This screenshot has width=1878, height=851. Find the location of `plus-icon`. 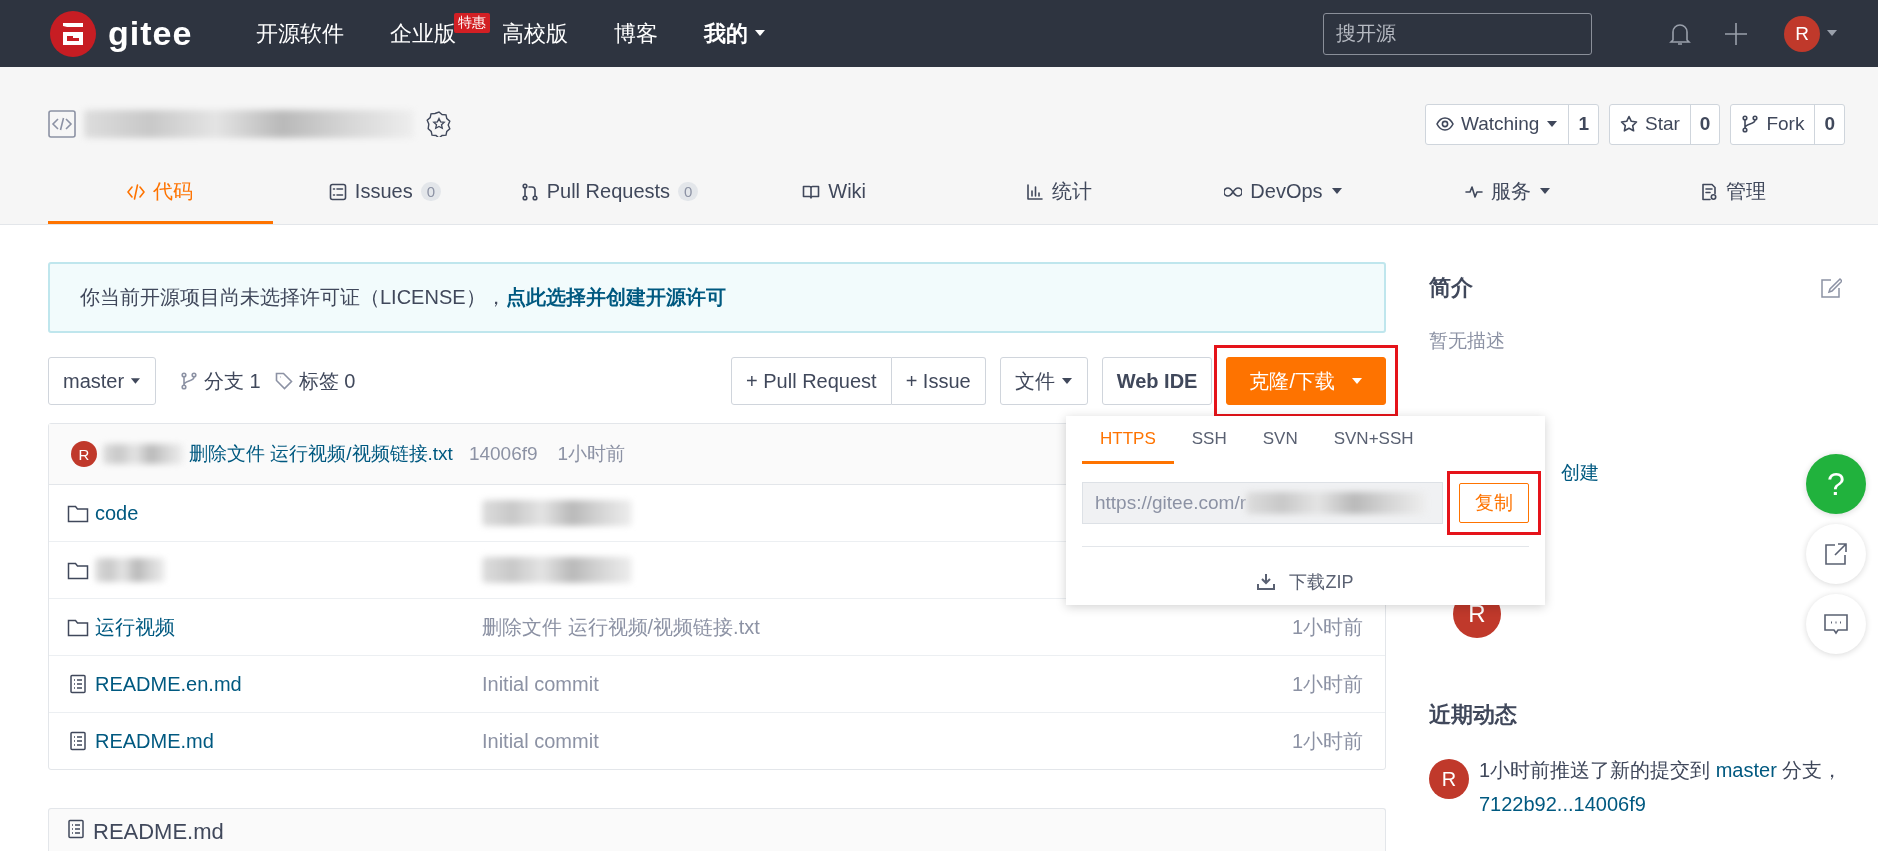

plus-icon is located at coordinates (1736, 33).